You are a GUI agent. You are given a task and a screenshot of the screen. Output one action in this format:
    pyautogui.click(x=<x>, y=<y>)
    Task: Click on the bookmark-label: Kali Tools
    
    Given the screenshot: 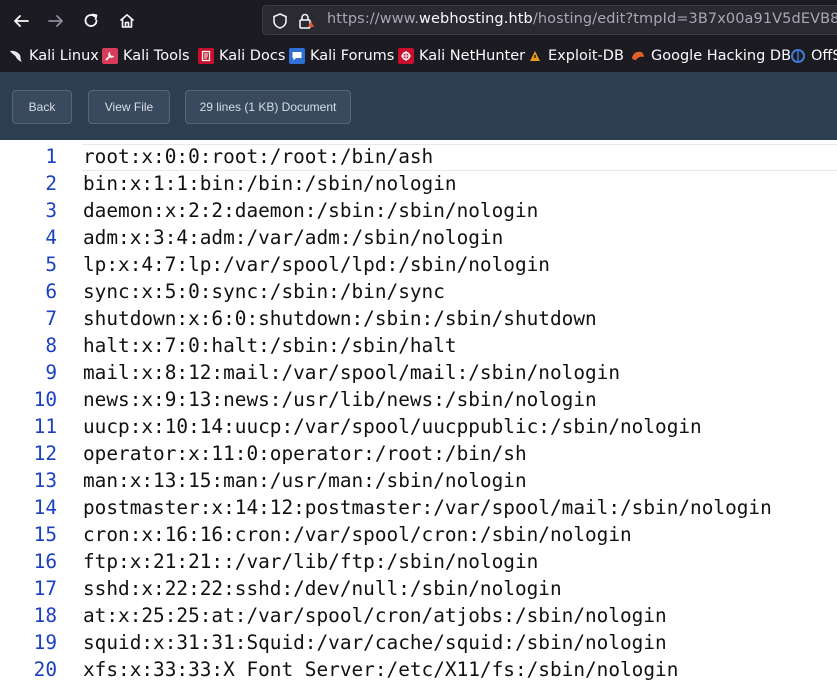 What is the action you would take?
    pyautogui.click(x=156, y=56)
    